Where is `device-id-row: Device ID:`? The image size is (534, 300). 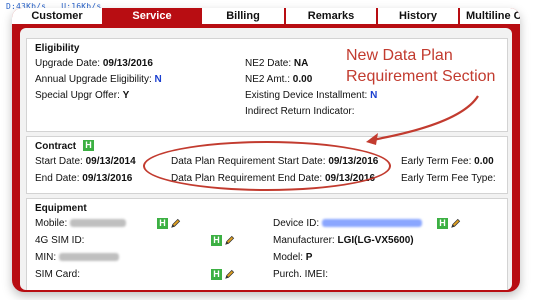 device-id-row: Device ID: is located at coordinates (347, 223).